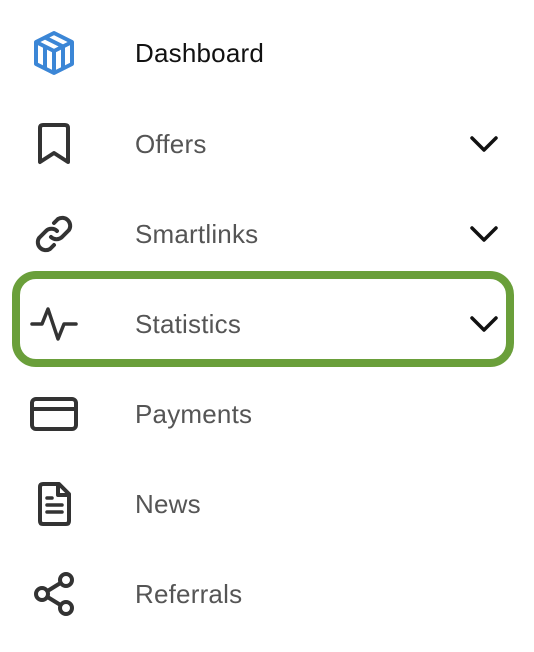 This screenshot has height=652, width=534. What do you see at coordinates (54, 414) in the screenshot?
I see `credit-card-icon` at bounding box center [54, 414].